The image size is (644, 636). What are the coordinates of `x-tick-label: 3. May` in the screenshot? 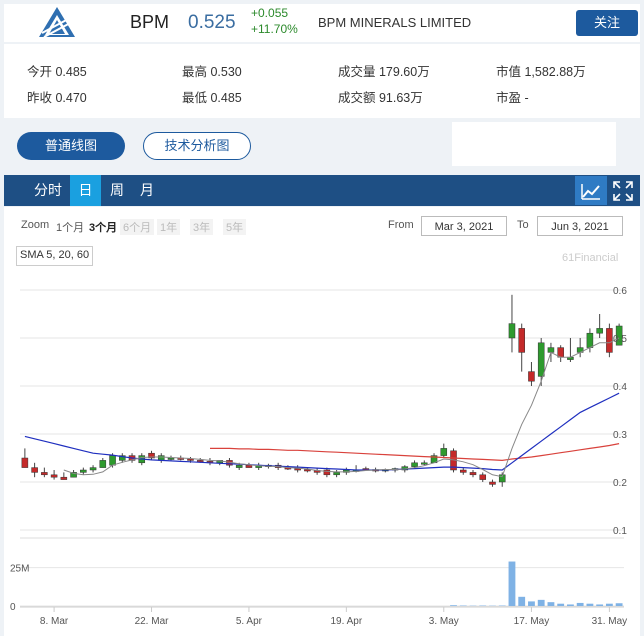 It's located at (444, 621).